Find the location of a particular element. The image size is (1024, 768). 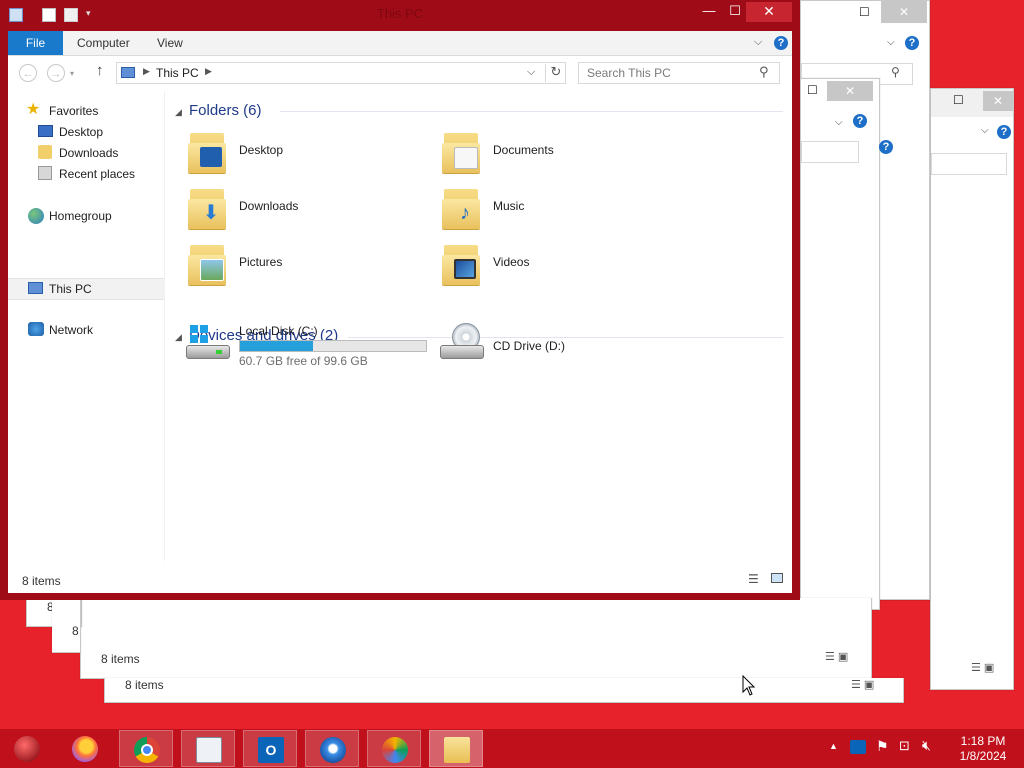

text-editor-icon is located at coordinates (209, 750).